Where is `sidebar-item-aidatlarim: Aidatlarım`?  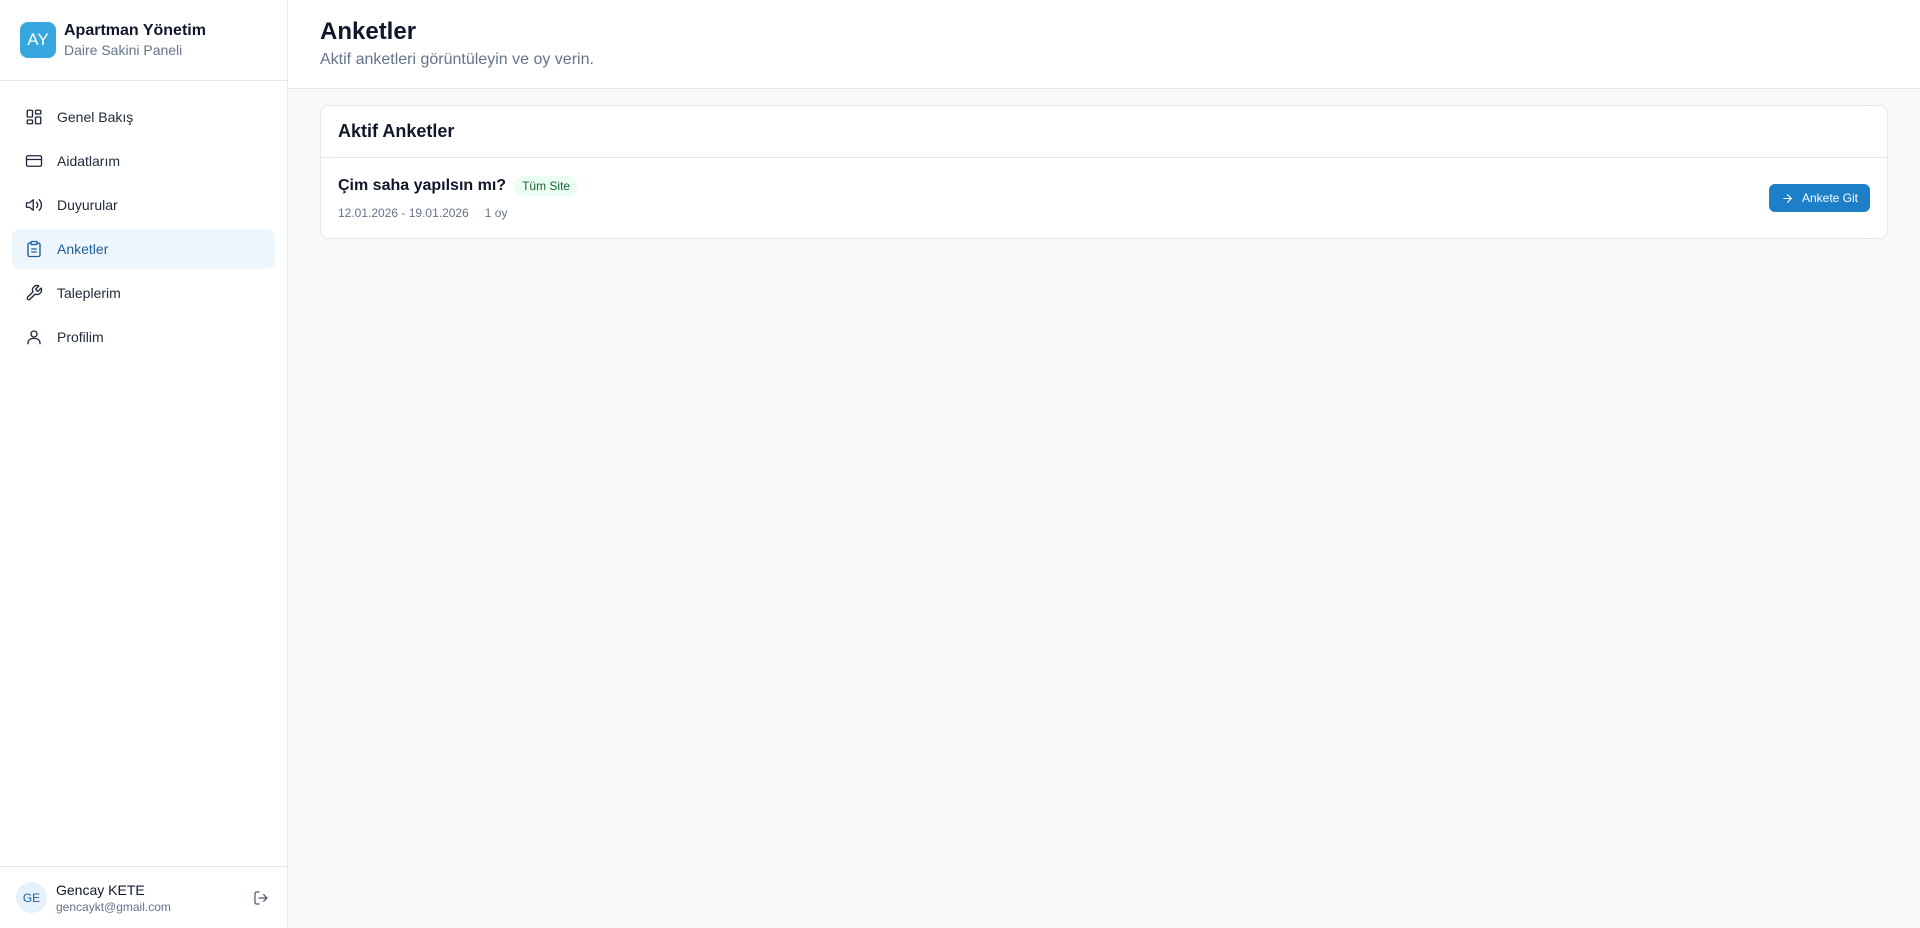 sidebar-item-aidatlarim: Aidatlarım is located at coordinates (143, 161).